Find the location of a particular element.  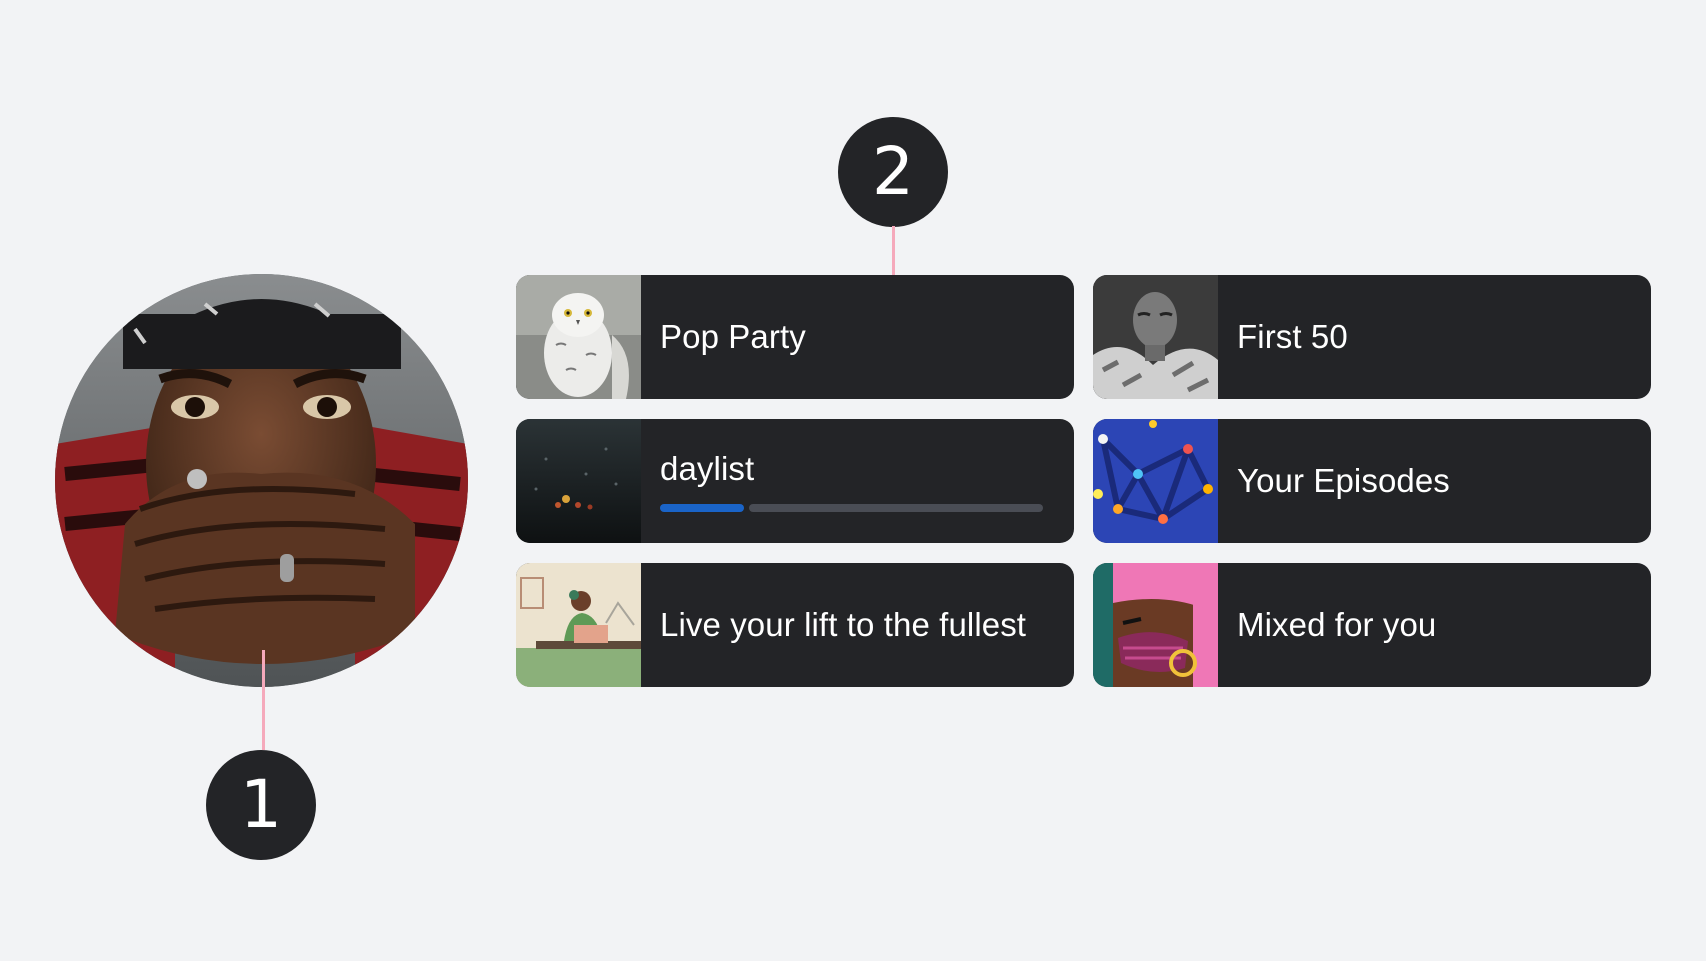

bw-portrait-icon is located at coordinates (1155, 337).